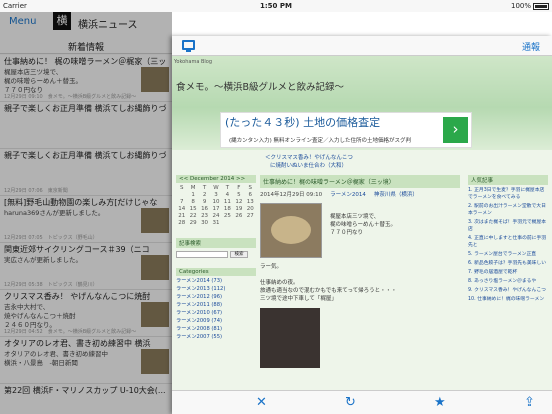 The width and height of the screenshot is (552, 414). I want to click on calendar-day: 20, so click(250, 209).